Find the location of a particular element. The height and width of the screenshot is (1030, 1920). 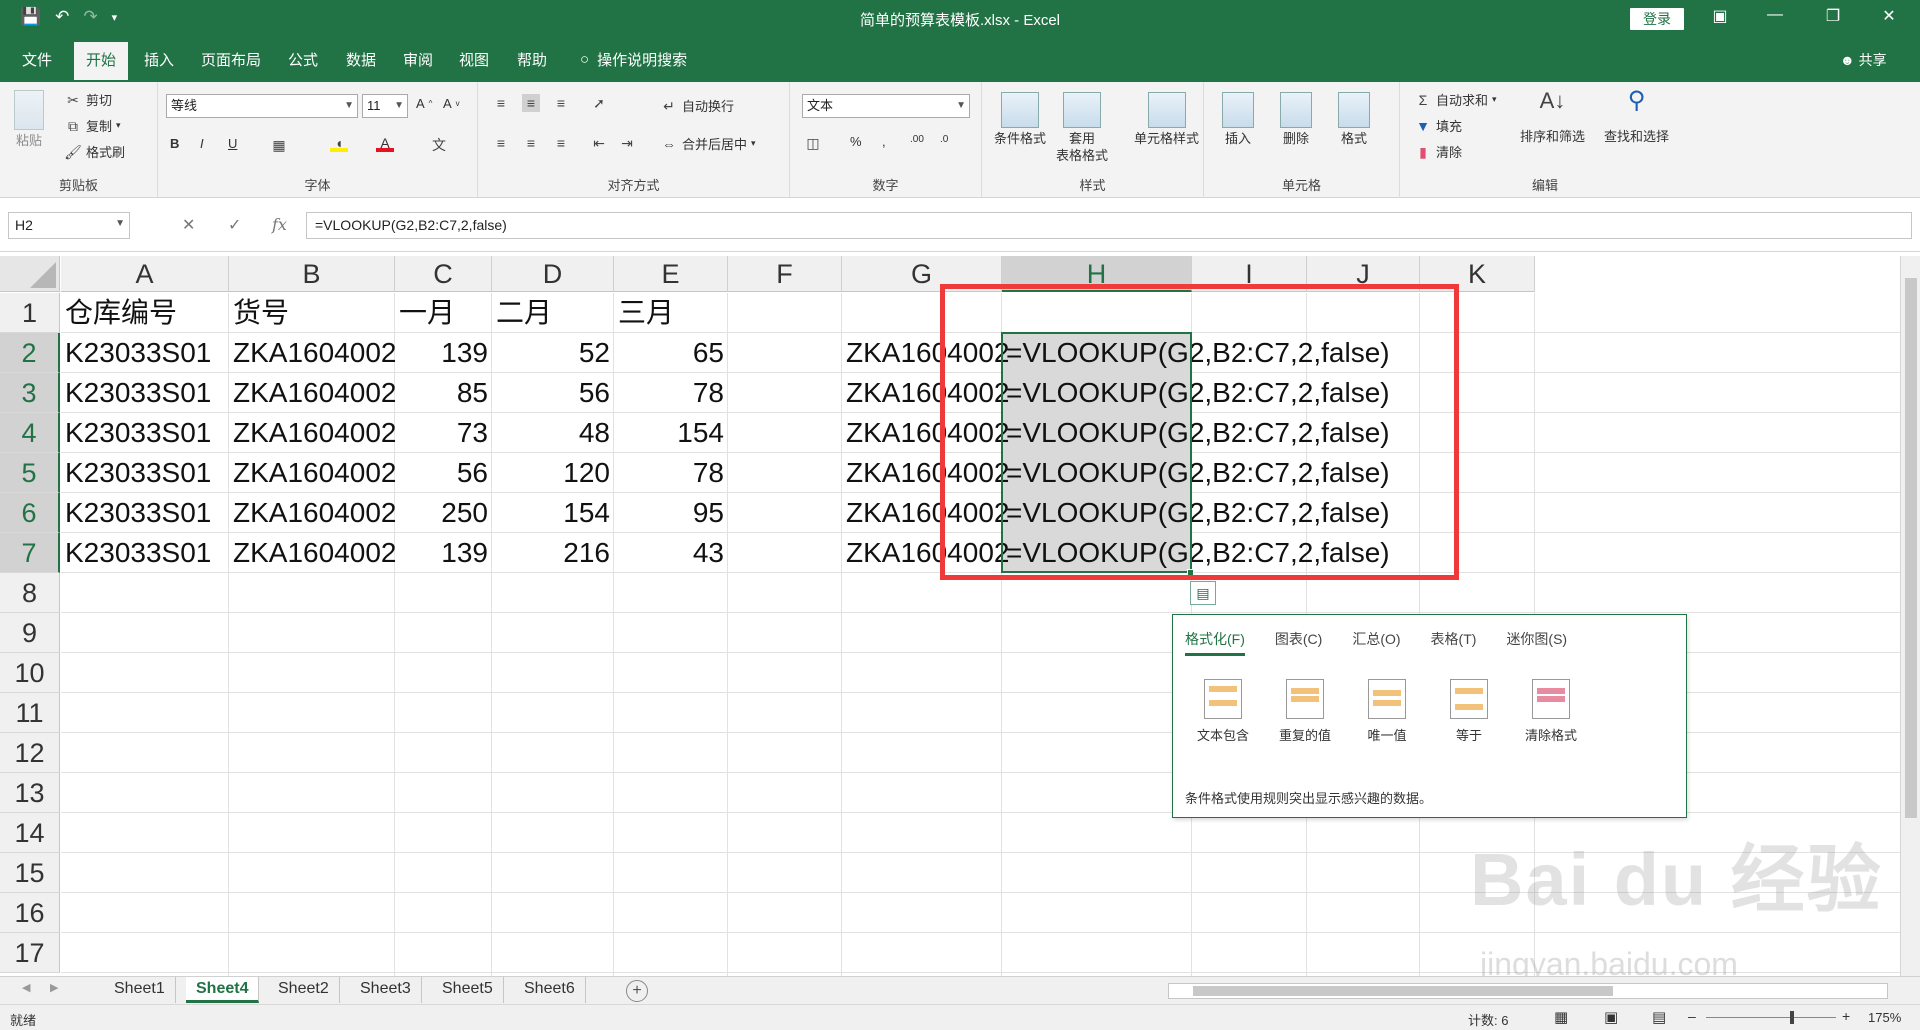

cancel-icon: ✕ is located at coordinates (188, 225).